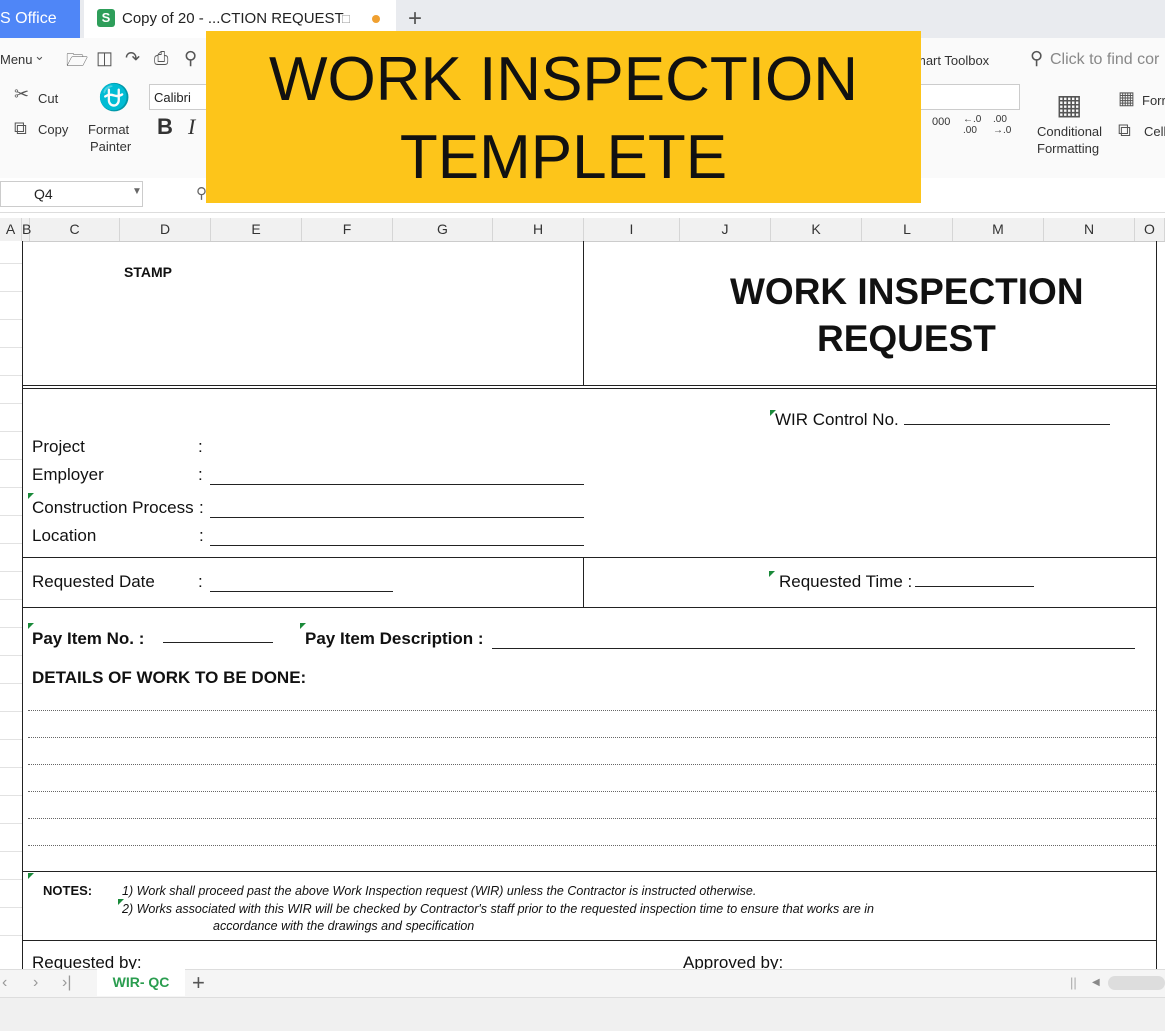 The image size is (1165, 1031). What do you see at coordinates (974, 586) in the screenshot?
I see `requested-time-field` at bounding box center [974, 586].